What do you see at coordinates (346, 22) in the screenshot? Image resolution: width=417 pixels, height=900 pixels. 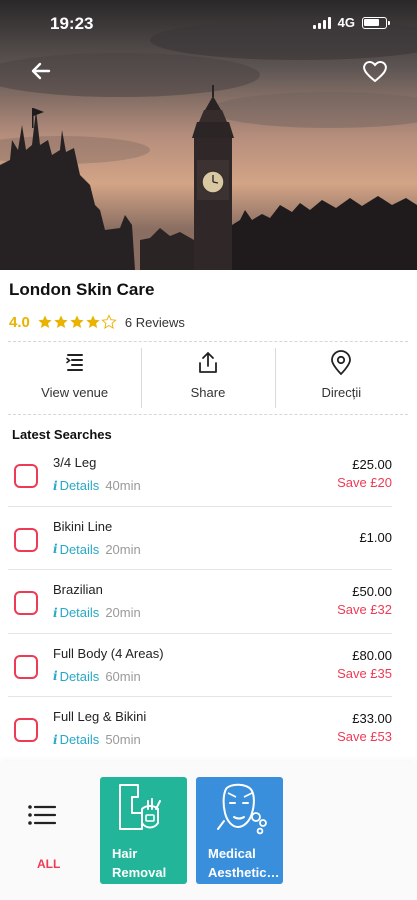 I see `network-label: 4G` at bounding box center [346, 22].